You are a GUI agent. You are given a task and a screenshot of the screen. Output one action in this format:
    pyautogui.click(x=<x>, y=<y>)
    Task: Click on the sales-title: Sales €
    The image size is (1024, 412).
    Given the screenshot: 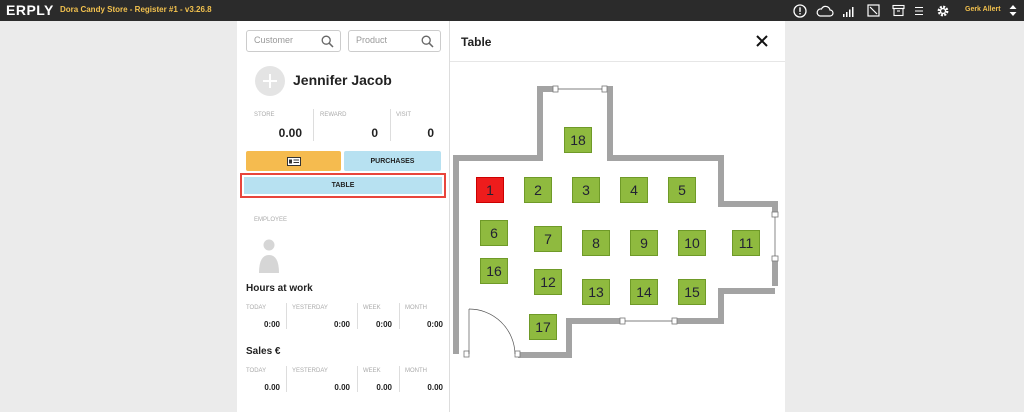 What is the action you would take?
    pyautogui.click(x=263, y=351)
    